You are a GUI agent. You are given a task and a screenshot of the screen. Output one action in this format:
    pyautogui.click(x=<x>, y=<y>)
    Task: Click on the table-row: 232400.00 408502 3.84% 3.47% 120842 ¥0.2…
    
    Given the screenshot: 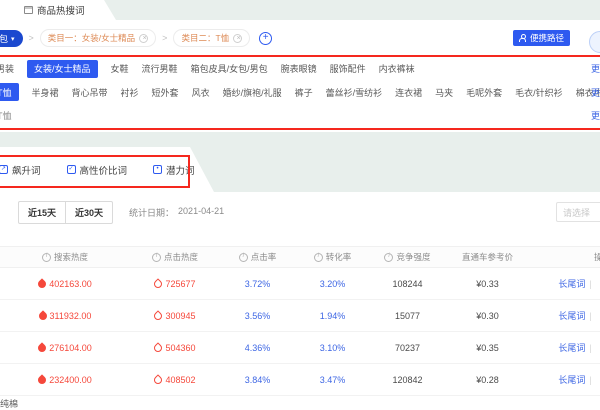 What is the action you would take?
    pyautogui.click(x=300, y=380)
    